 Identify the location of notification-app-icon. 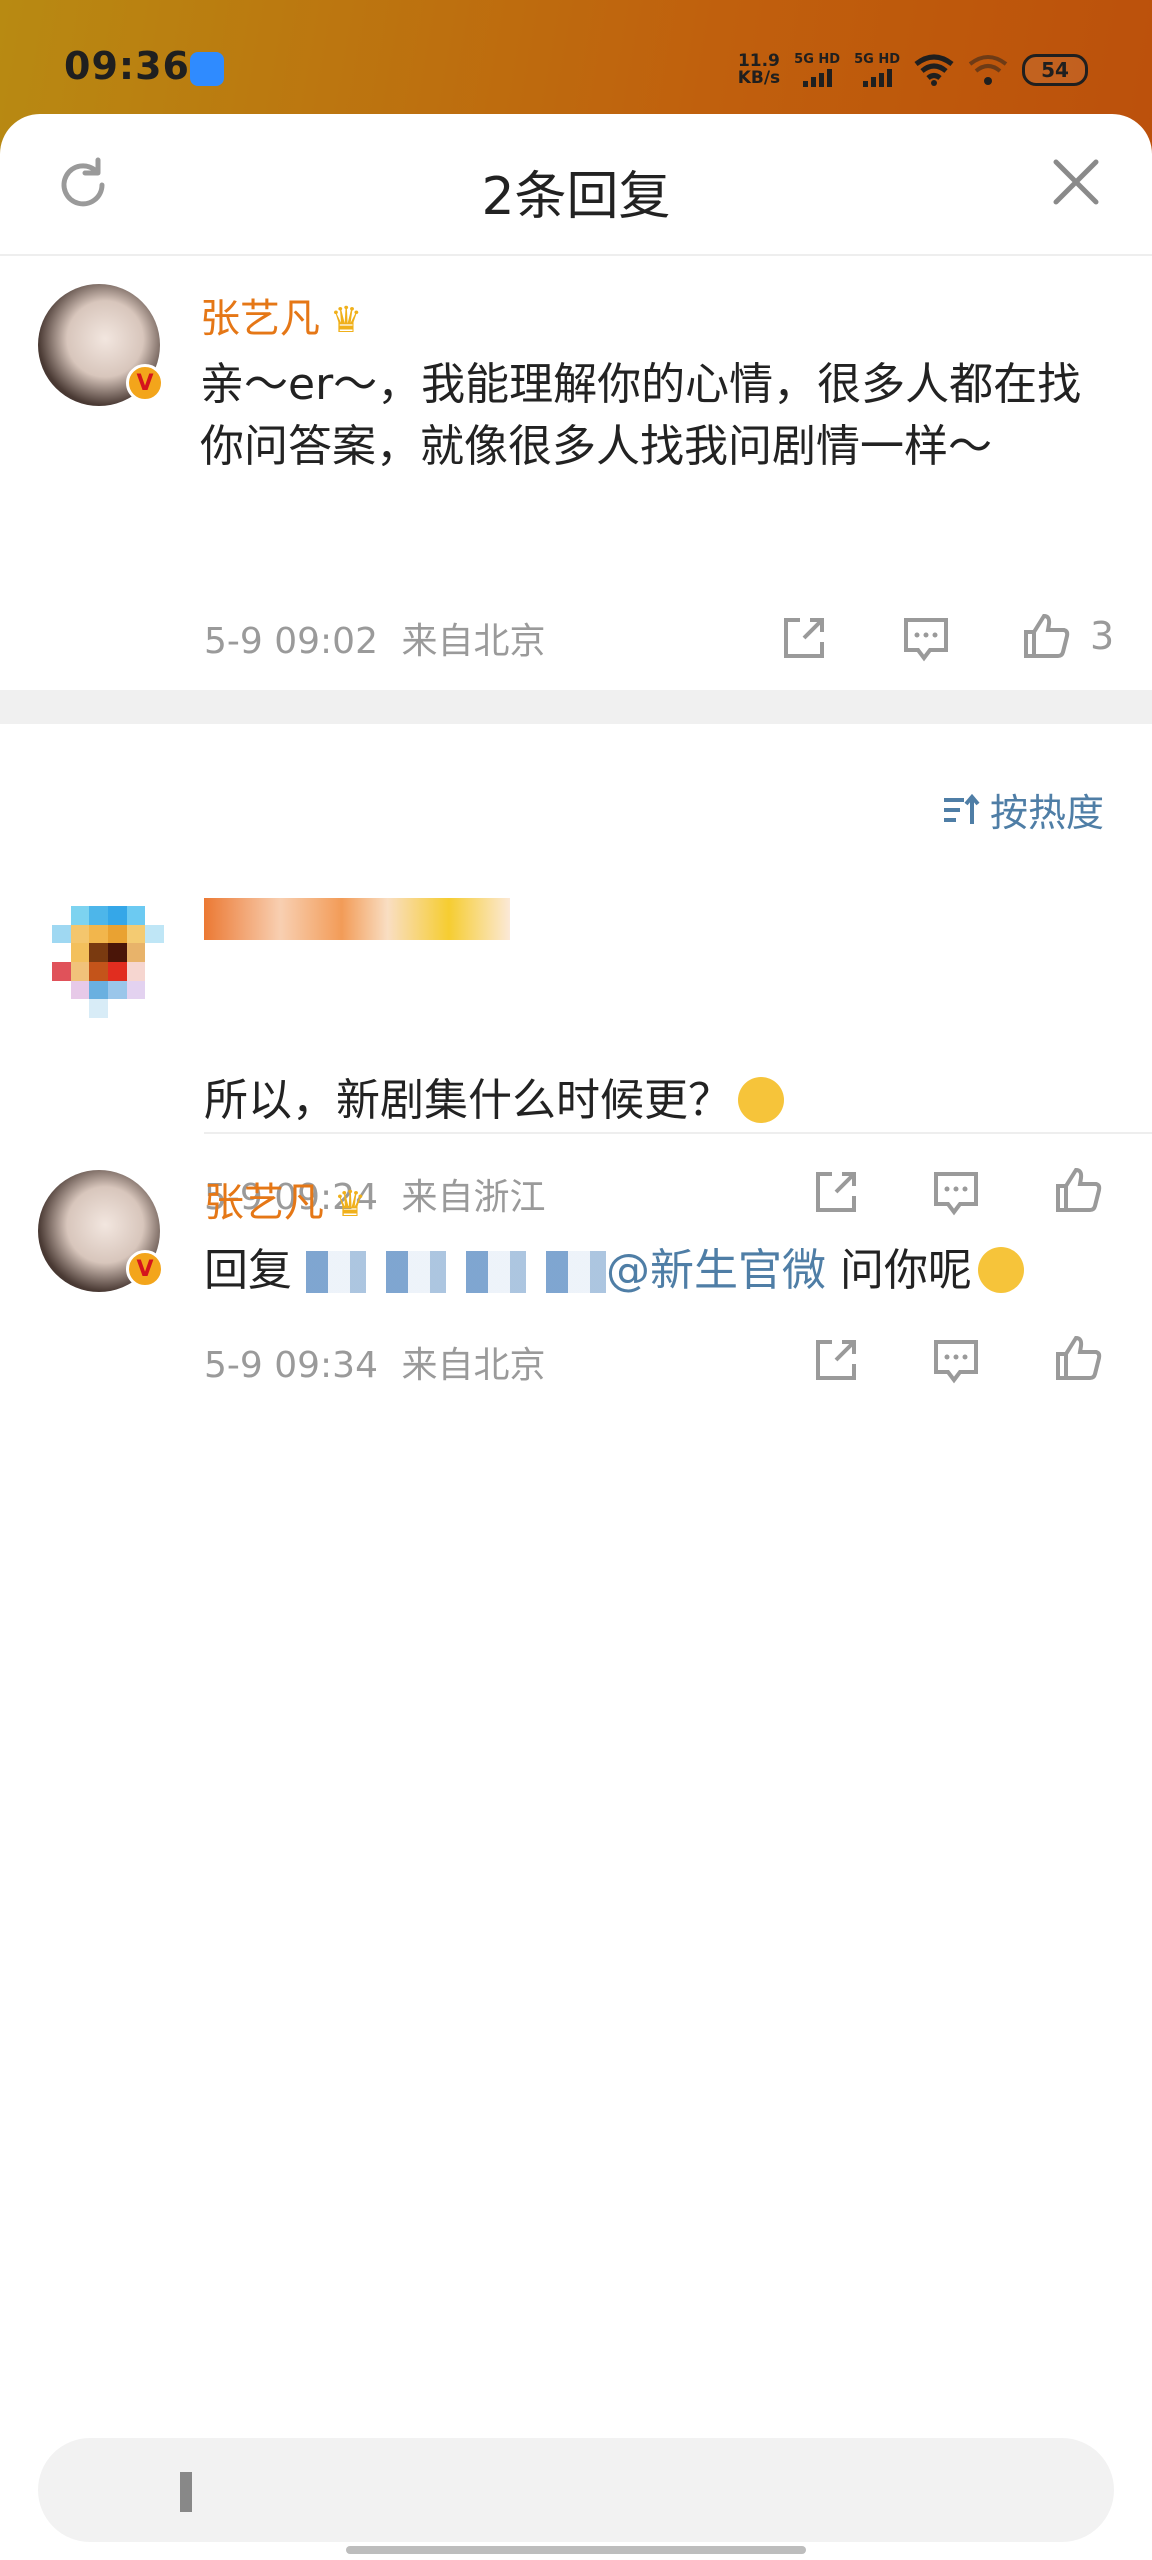
(207, 69).